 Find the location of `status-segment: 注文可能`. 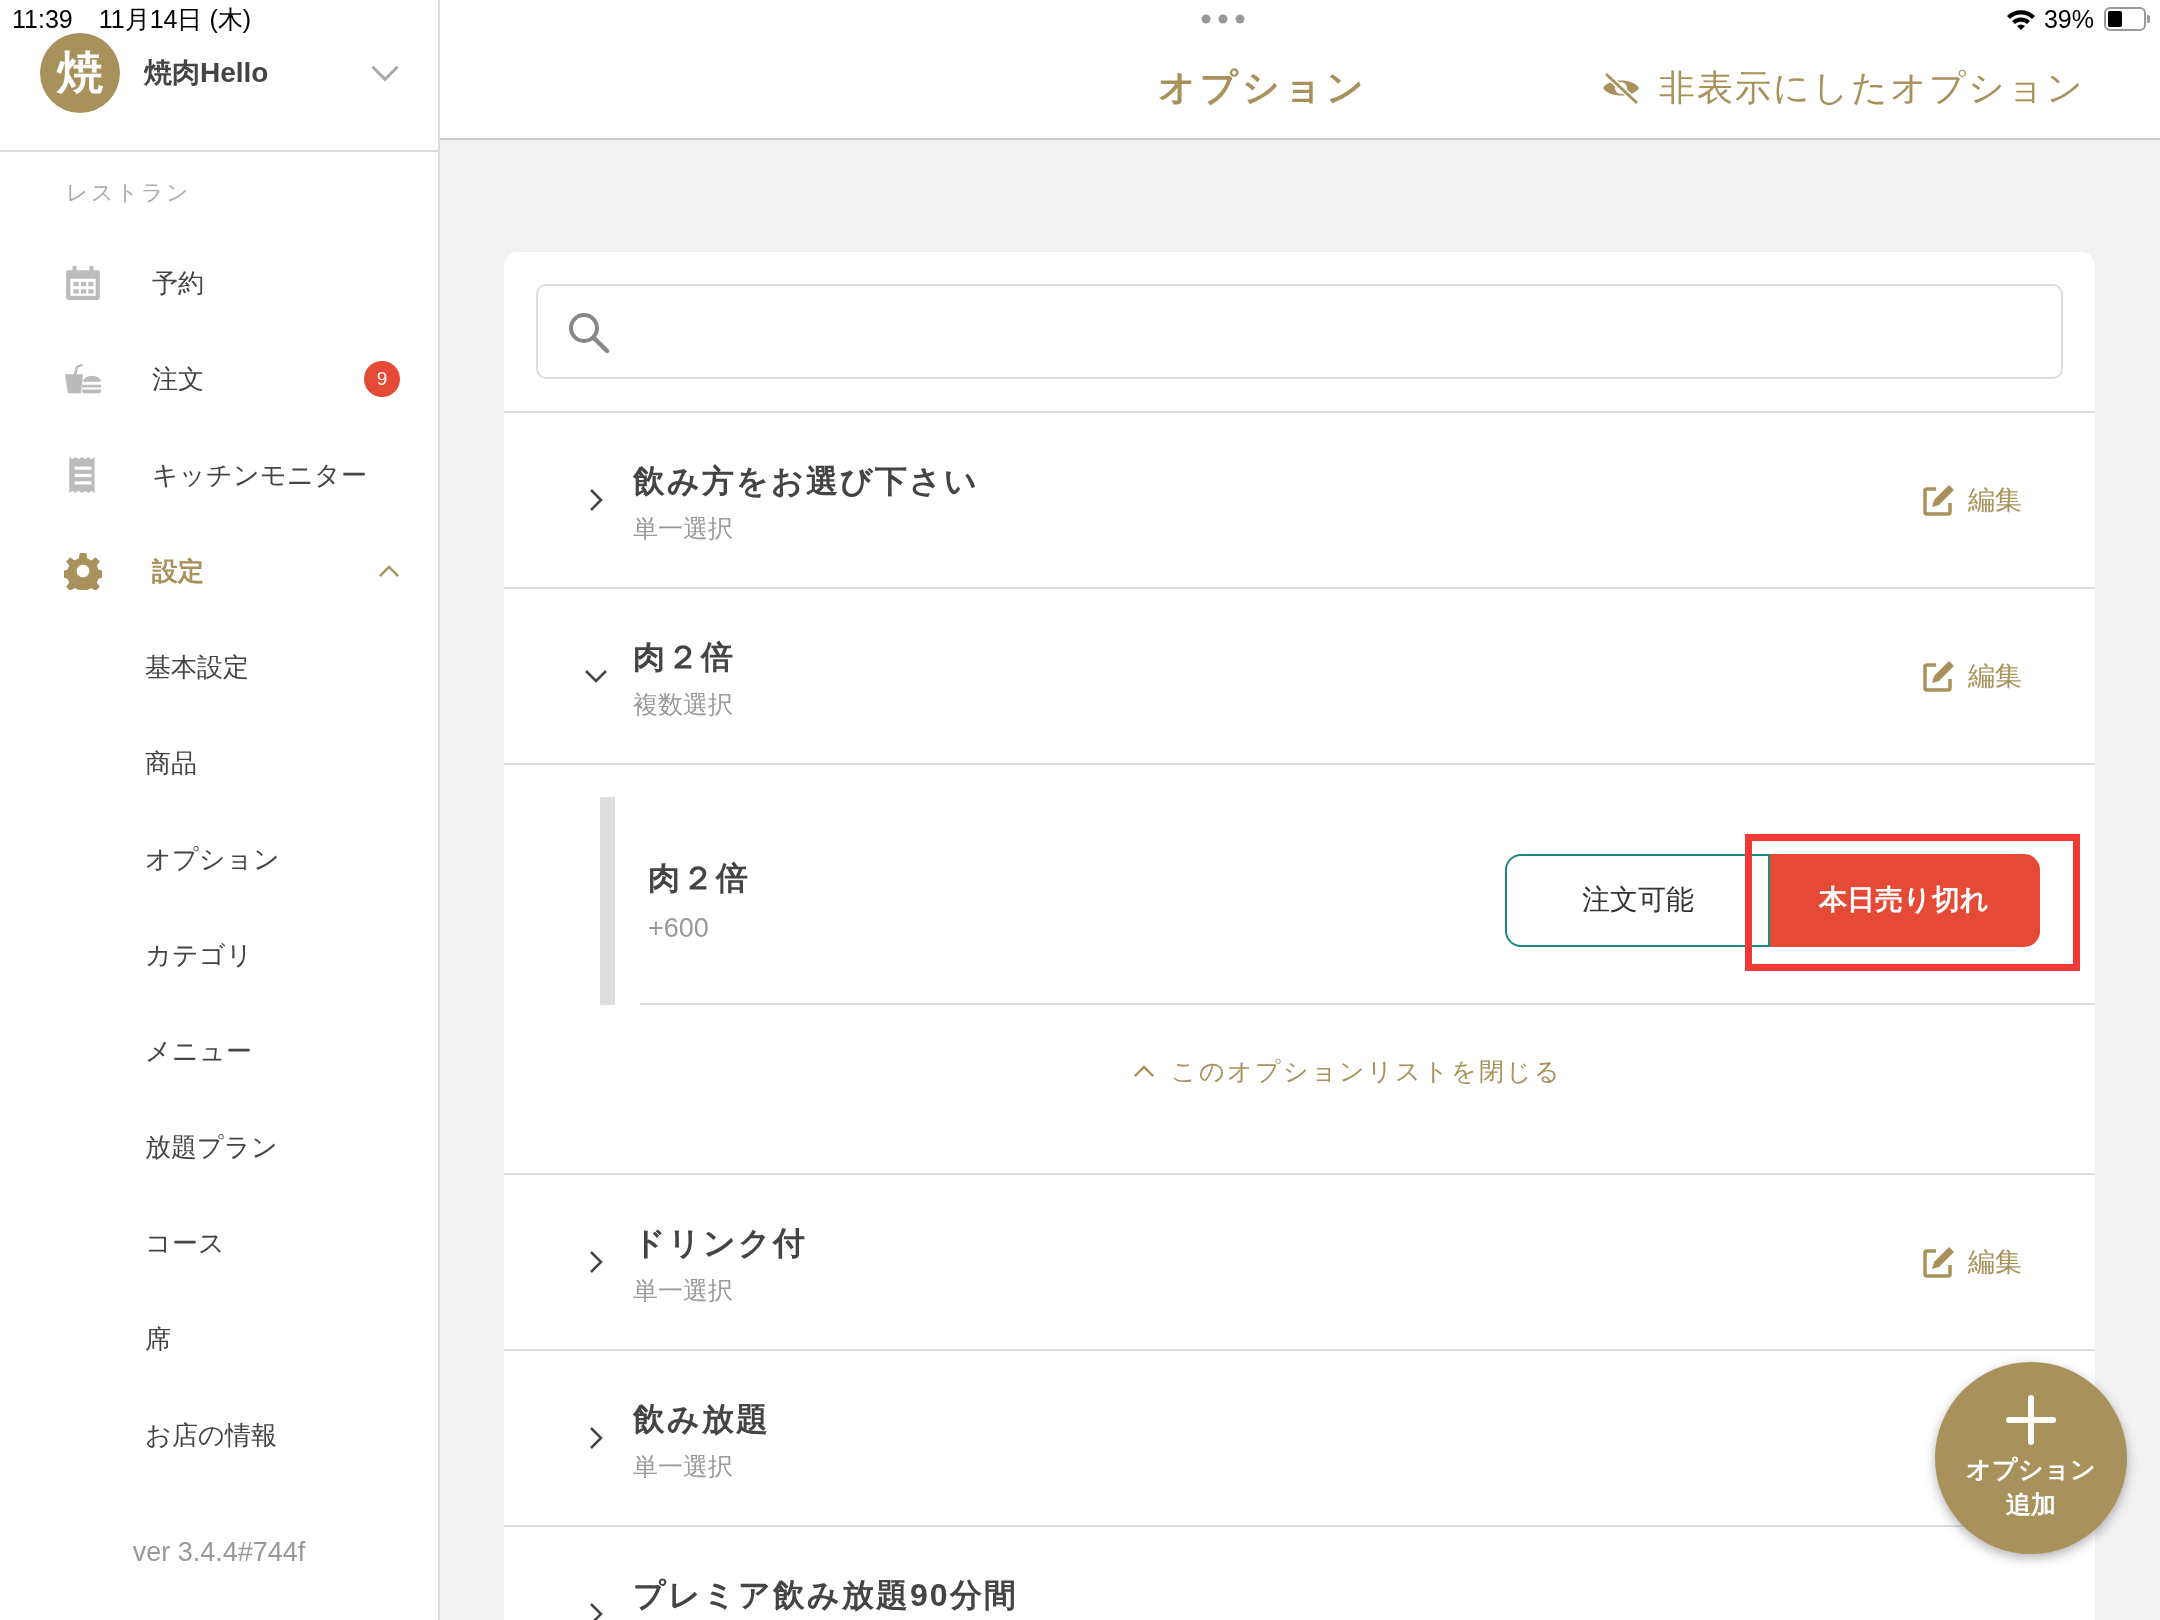

status-segment: 注文可能 is located at coordinates (1637, 900).